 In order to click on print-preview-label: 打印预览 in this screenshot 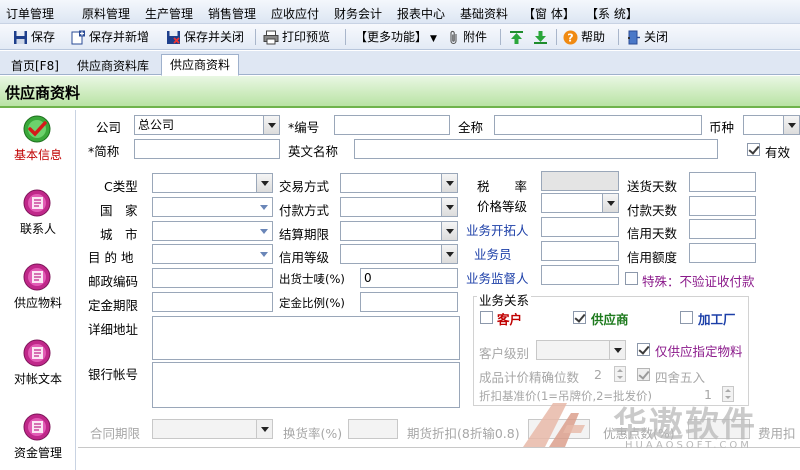, I will do `click(306, 37)`.